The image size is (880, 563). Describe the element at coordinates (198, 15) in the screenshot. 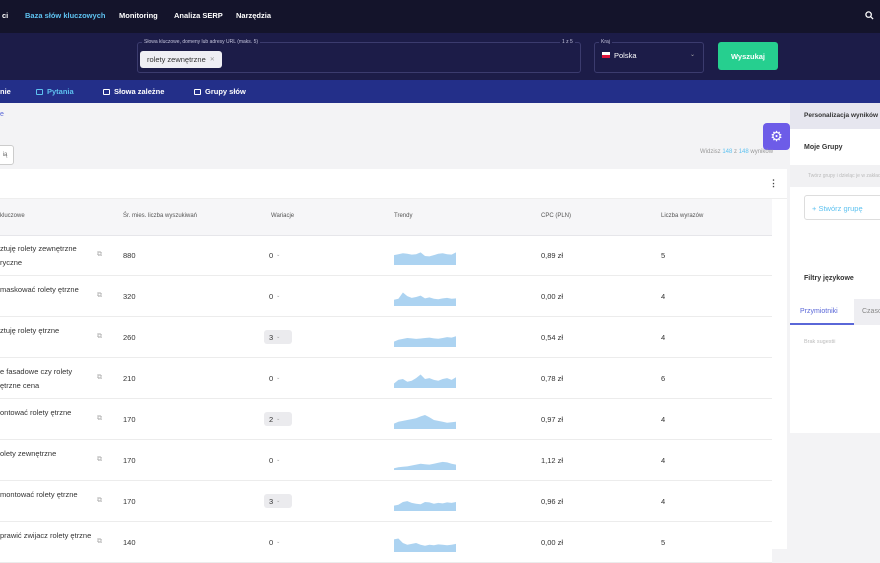

I see `nav-item-serp-analysis: Analiza SERP` at that location.